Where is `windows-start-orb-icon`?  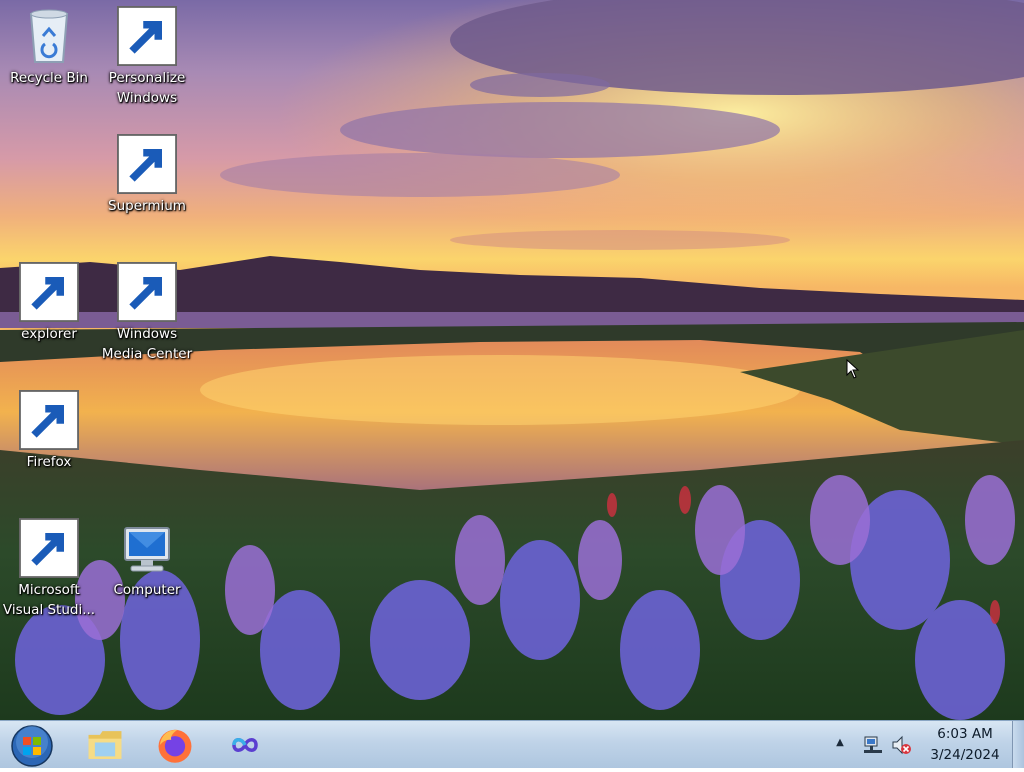 windows-start-orb-icon is located at coordinates (32, 746).